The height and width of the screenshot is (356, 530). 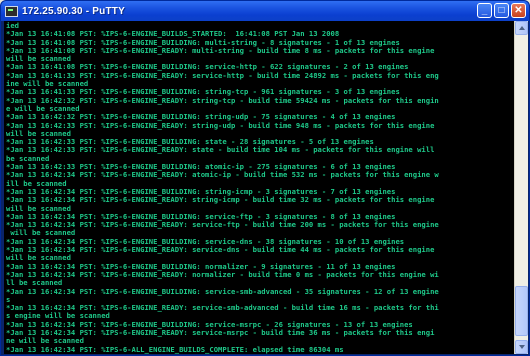 What do you see at coordinates (265, 11) in the screenshot?
I see `title-bar: 172.25.90.30 - PuTTY _ □ ✕` at bounding box center [265, 11].